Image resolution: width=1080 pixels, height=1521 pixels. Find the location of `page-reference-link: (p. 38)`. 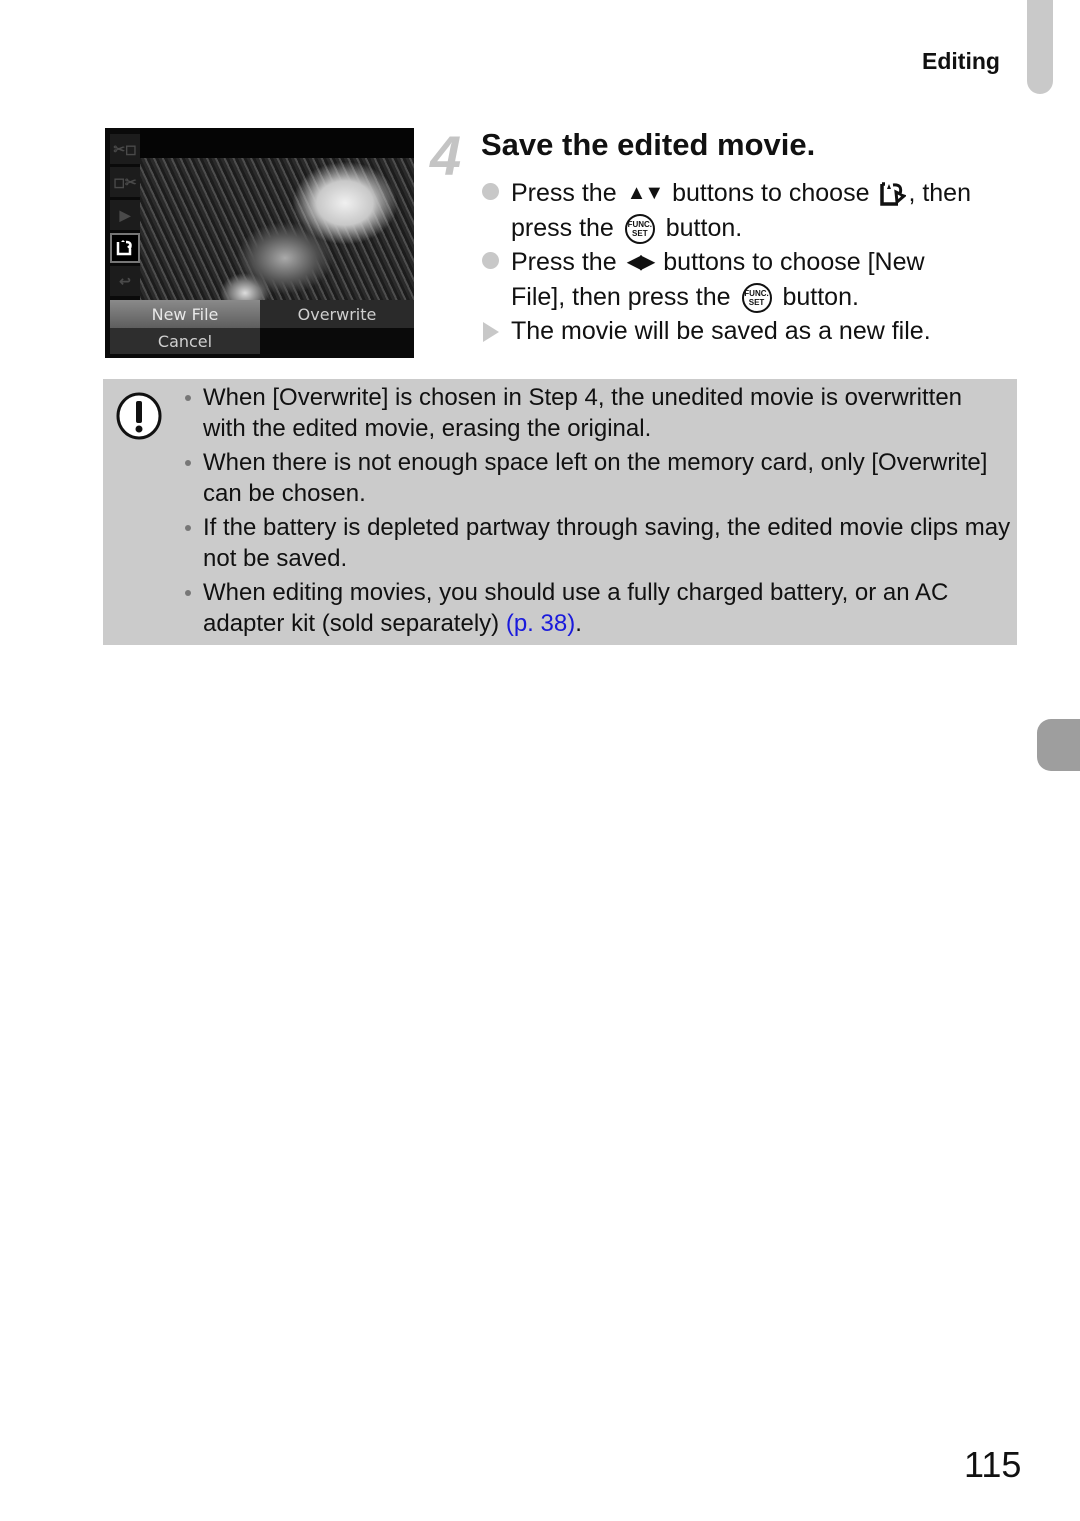

page-reference-link: (p. 38) is located at coordinates (540, 623).